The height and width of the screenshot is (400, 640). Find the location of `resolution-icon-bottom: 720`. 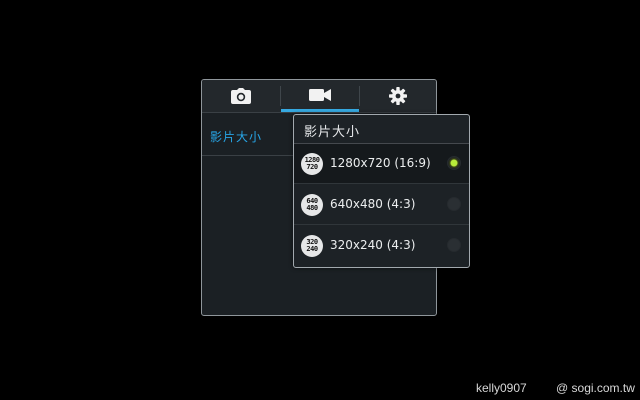

resolution-icon-bottom: 720 is located at coordinates (312, 167).